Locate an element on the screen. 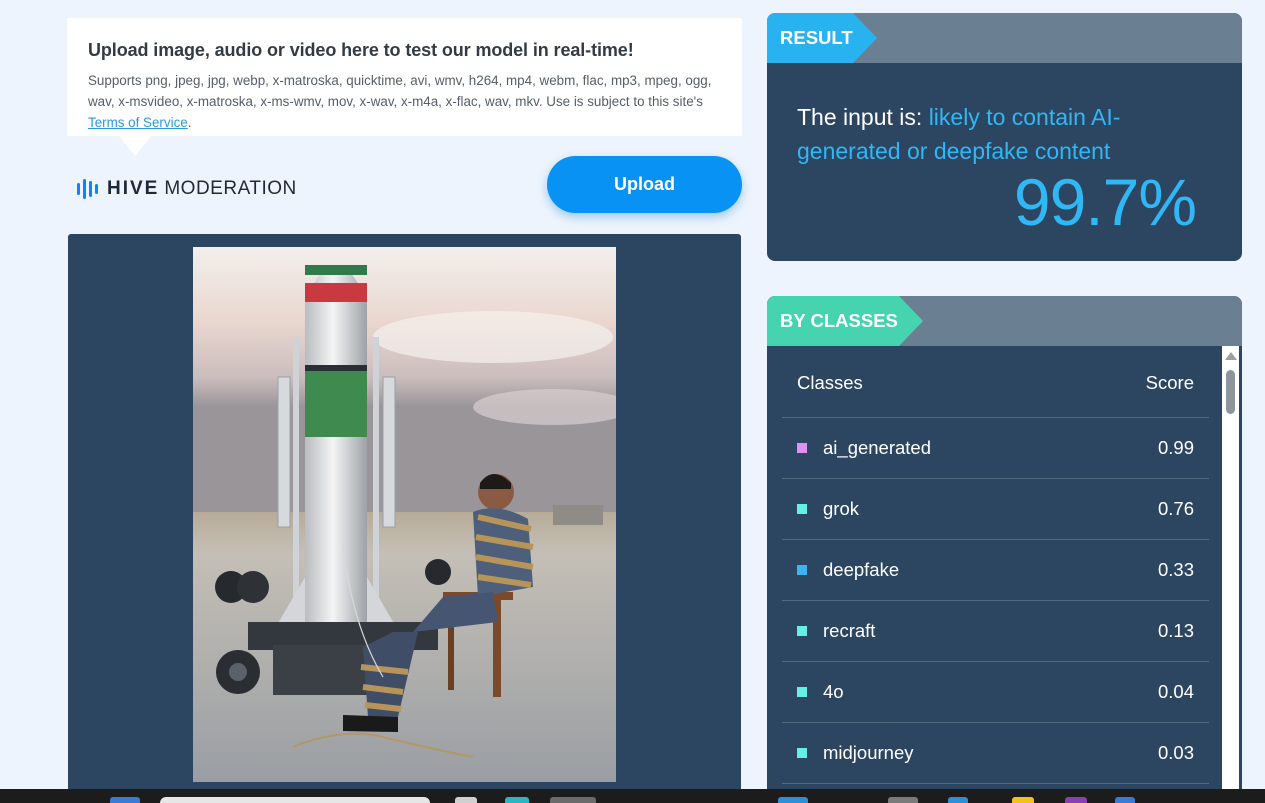  table-row: 4o 0.04 is located at coordinates (995, 692).